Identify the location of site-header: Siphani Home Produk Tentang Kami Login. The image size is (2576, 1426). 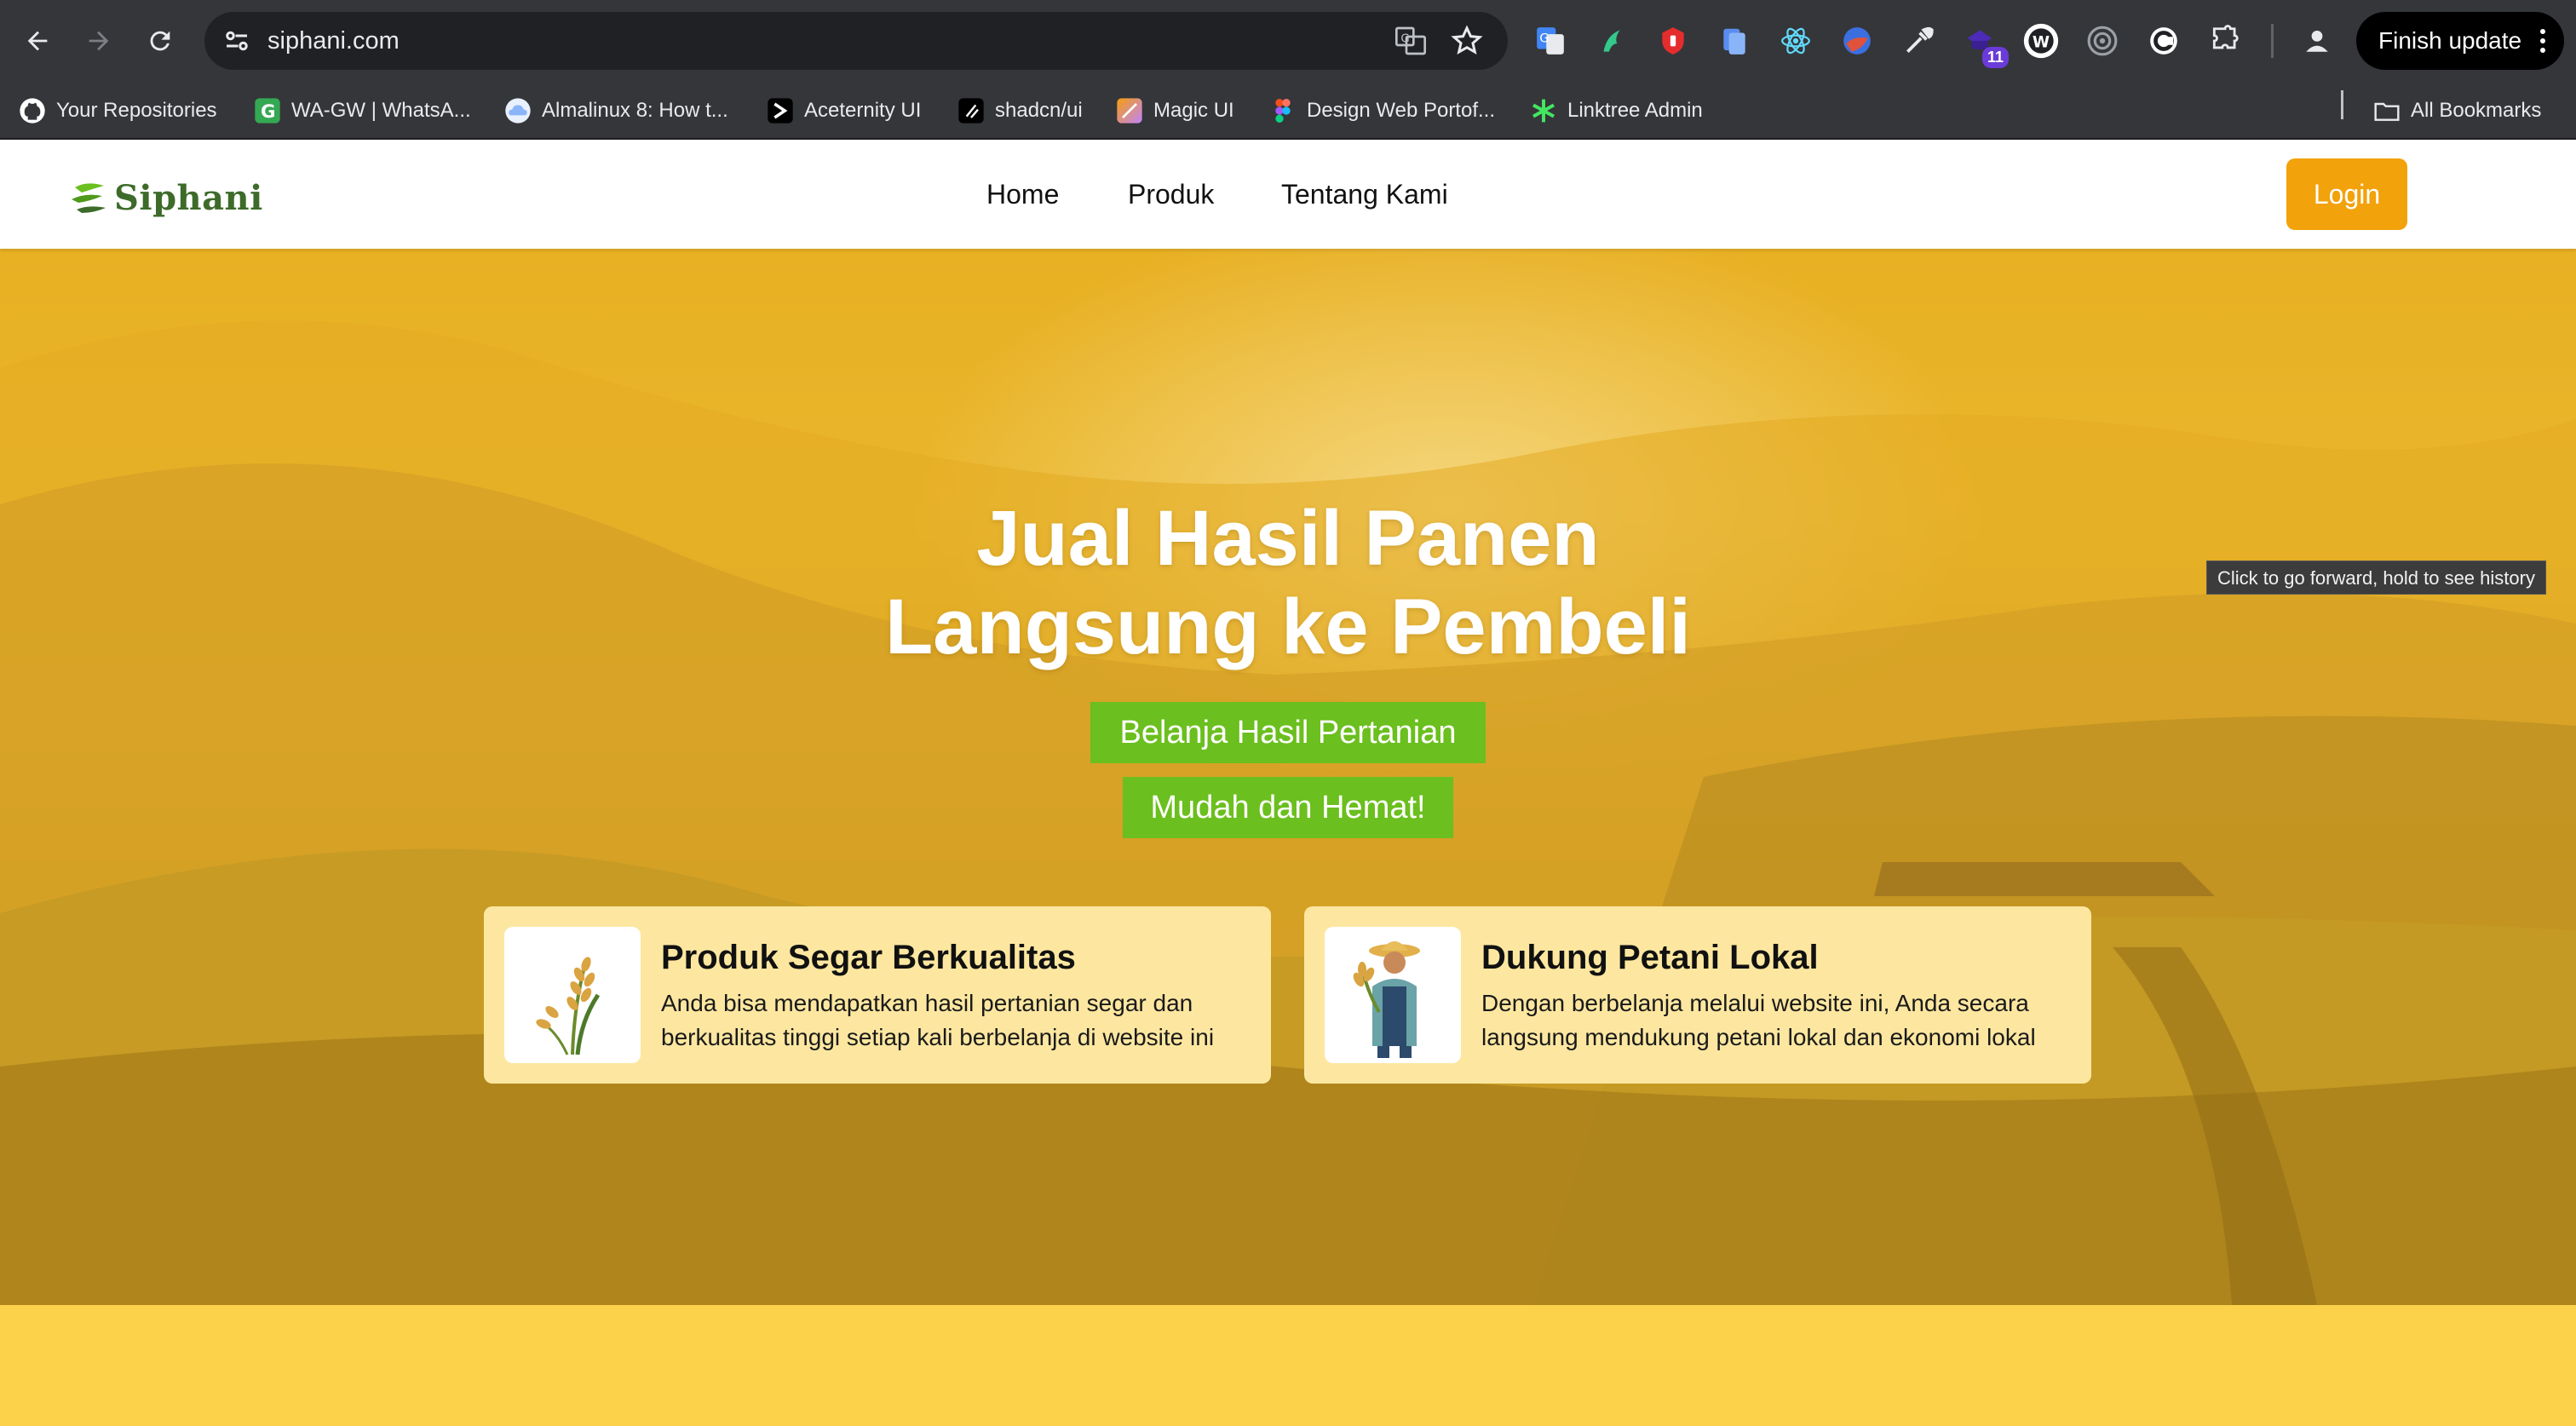
(1288, 194).